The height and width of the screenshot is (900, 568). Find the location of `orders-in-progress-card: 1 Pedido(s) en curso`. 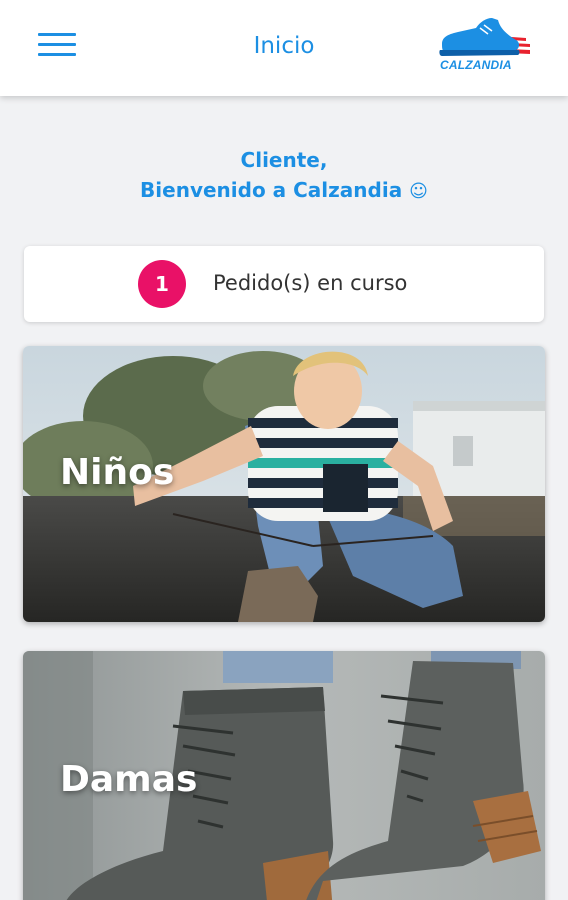

orders-in-progress-card: 1 Pedido(s) en curso is located at coordinates (284, 284).